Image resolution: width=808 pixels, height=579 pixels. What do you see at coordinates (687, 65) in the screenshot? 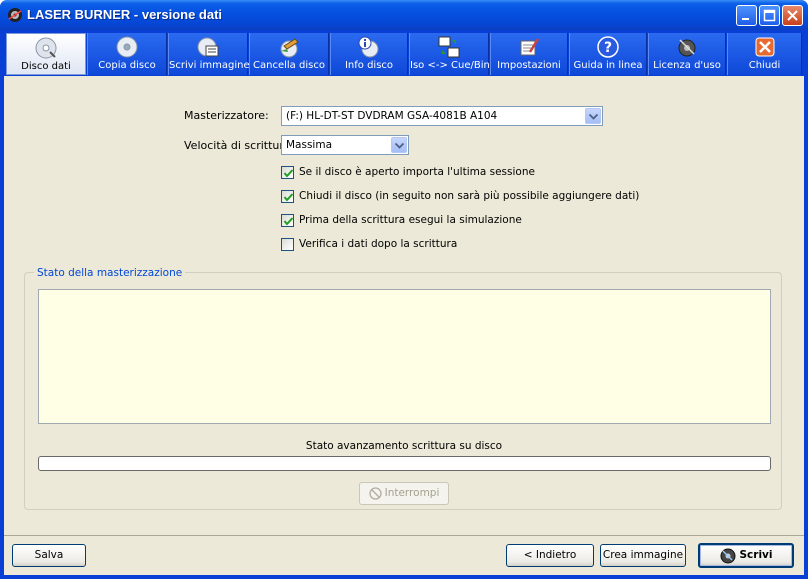
I see `toolbar-label: Licenza d'uso` at bounding box center [687, 65].